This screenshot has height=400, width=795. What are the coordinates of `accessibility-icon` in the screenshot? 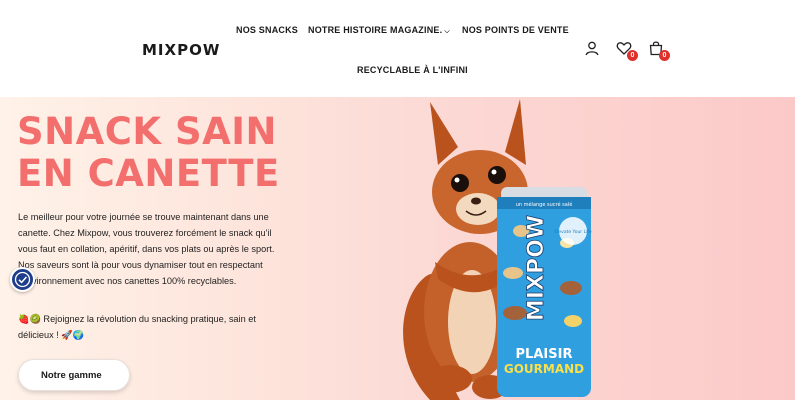 It's located at (22, 279).